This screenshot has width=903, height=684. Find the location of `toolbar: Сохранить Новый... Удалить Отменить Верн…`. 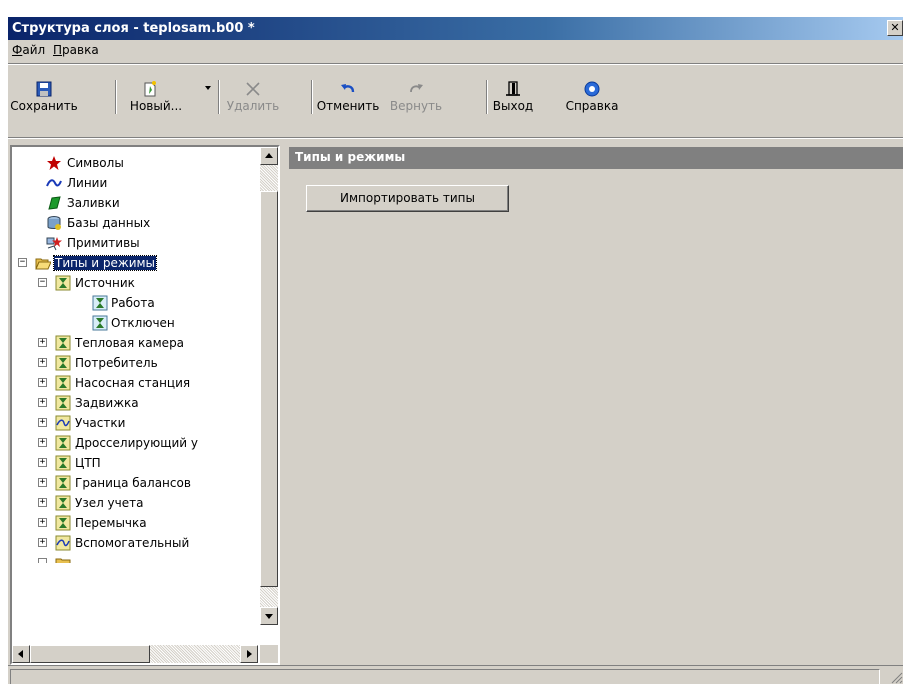

toolbar: Сохранить Новый... Удалить Отменить Верн… is located at coordinates (455, 91).